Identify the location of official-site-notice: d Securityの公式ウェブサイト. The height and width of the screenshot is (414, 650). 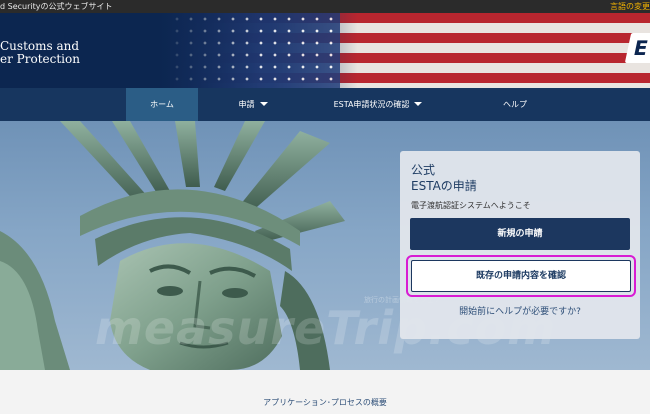
(56, 6).